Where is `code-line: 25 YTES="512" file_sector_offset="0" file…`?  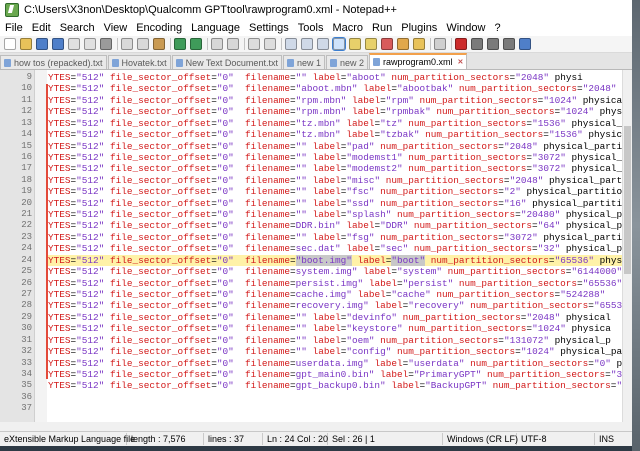
code-line: 25 YTES="512" file_sector_offset="0" file… is located at coordinates (326, 271).